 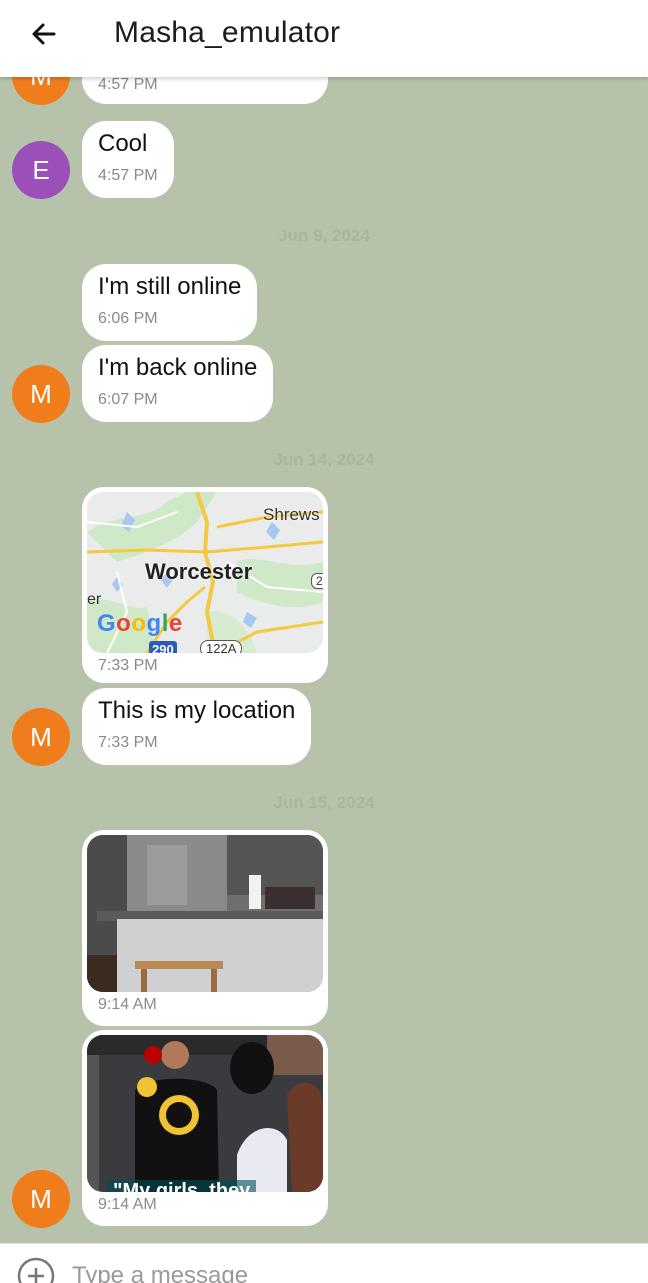 What do you see at coordinates (123, 143) in the screenshot?
I see `message-text: Cool` at bounding box center [123, 143].